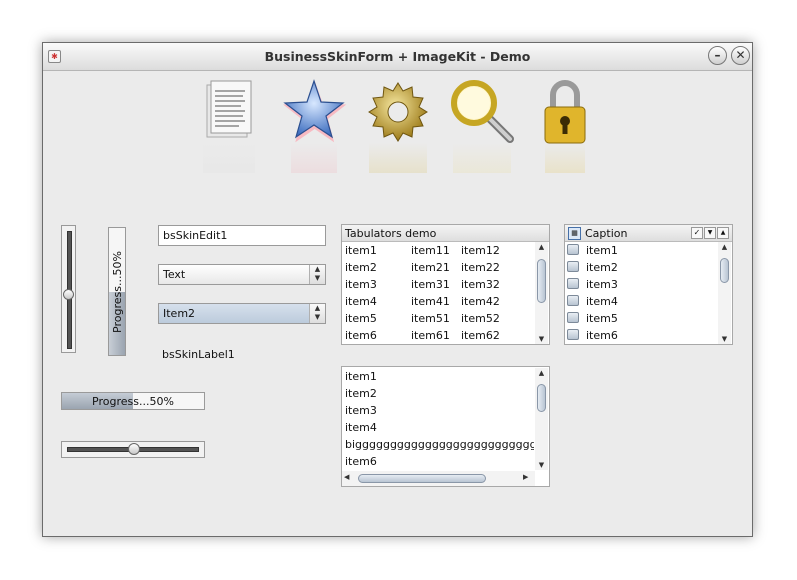  I want to click on padlock-icon-reflection, so click(565, 158).